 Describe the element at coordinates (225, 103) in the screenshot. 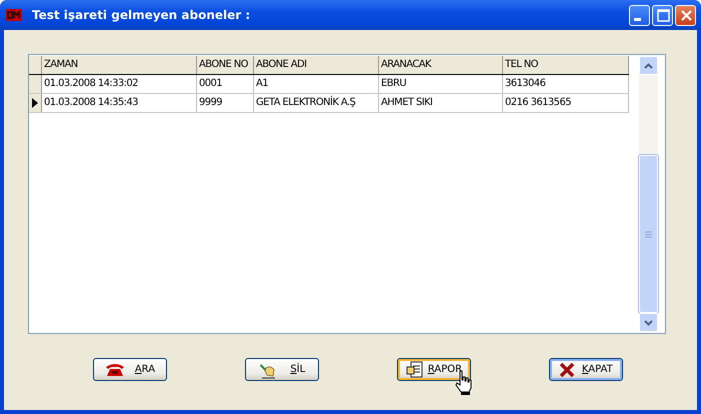

I see `table-cell: 9999` at that location.